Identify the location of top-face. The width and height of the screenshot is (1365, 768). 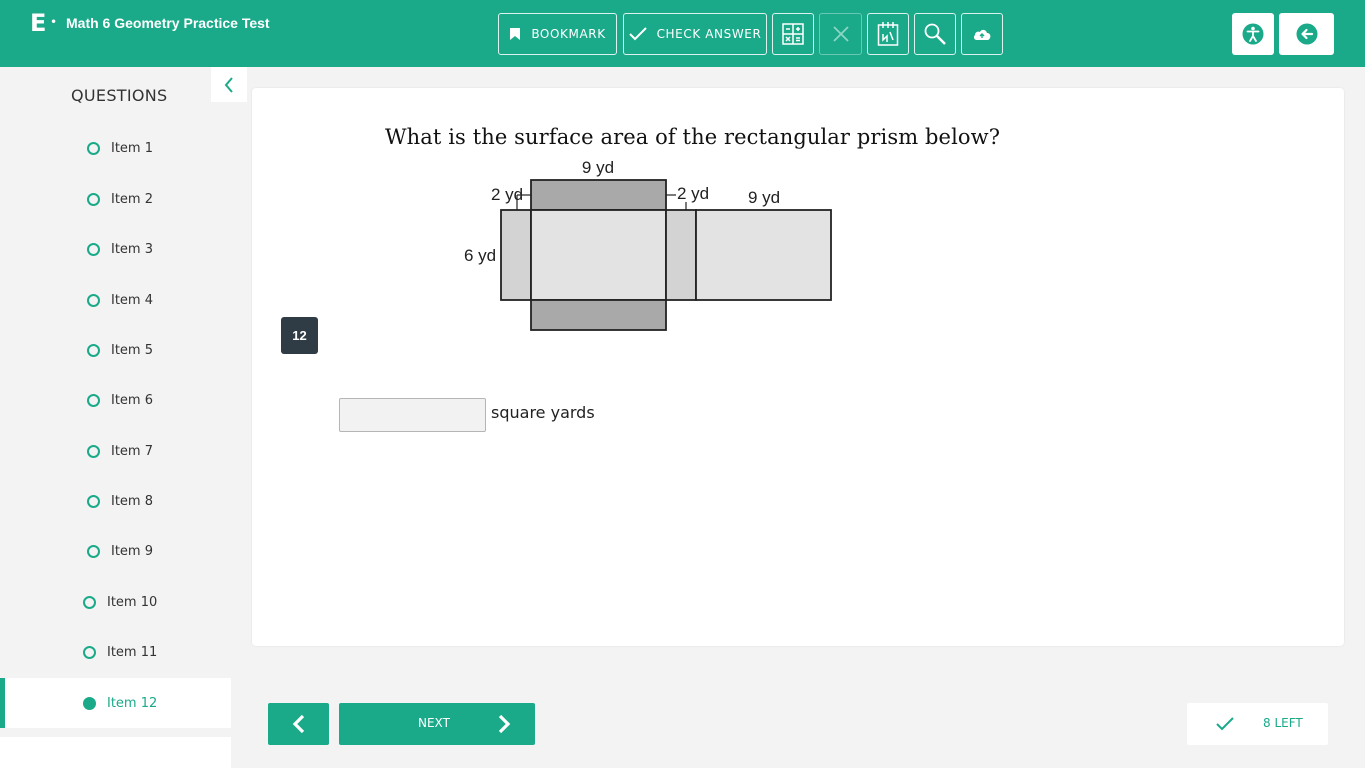
(598, 195).